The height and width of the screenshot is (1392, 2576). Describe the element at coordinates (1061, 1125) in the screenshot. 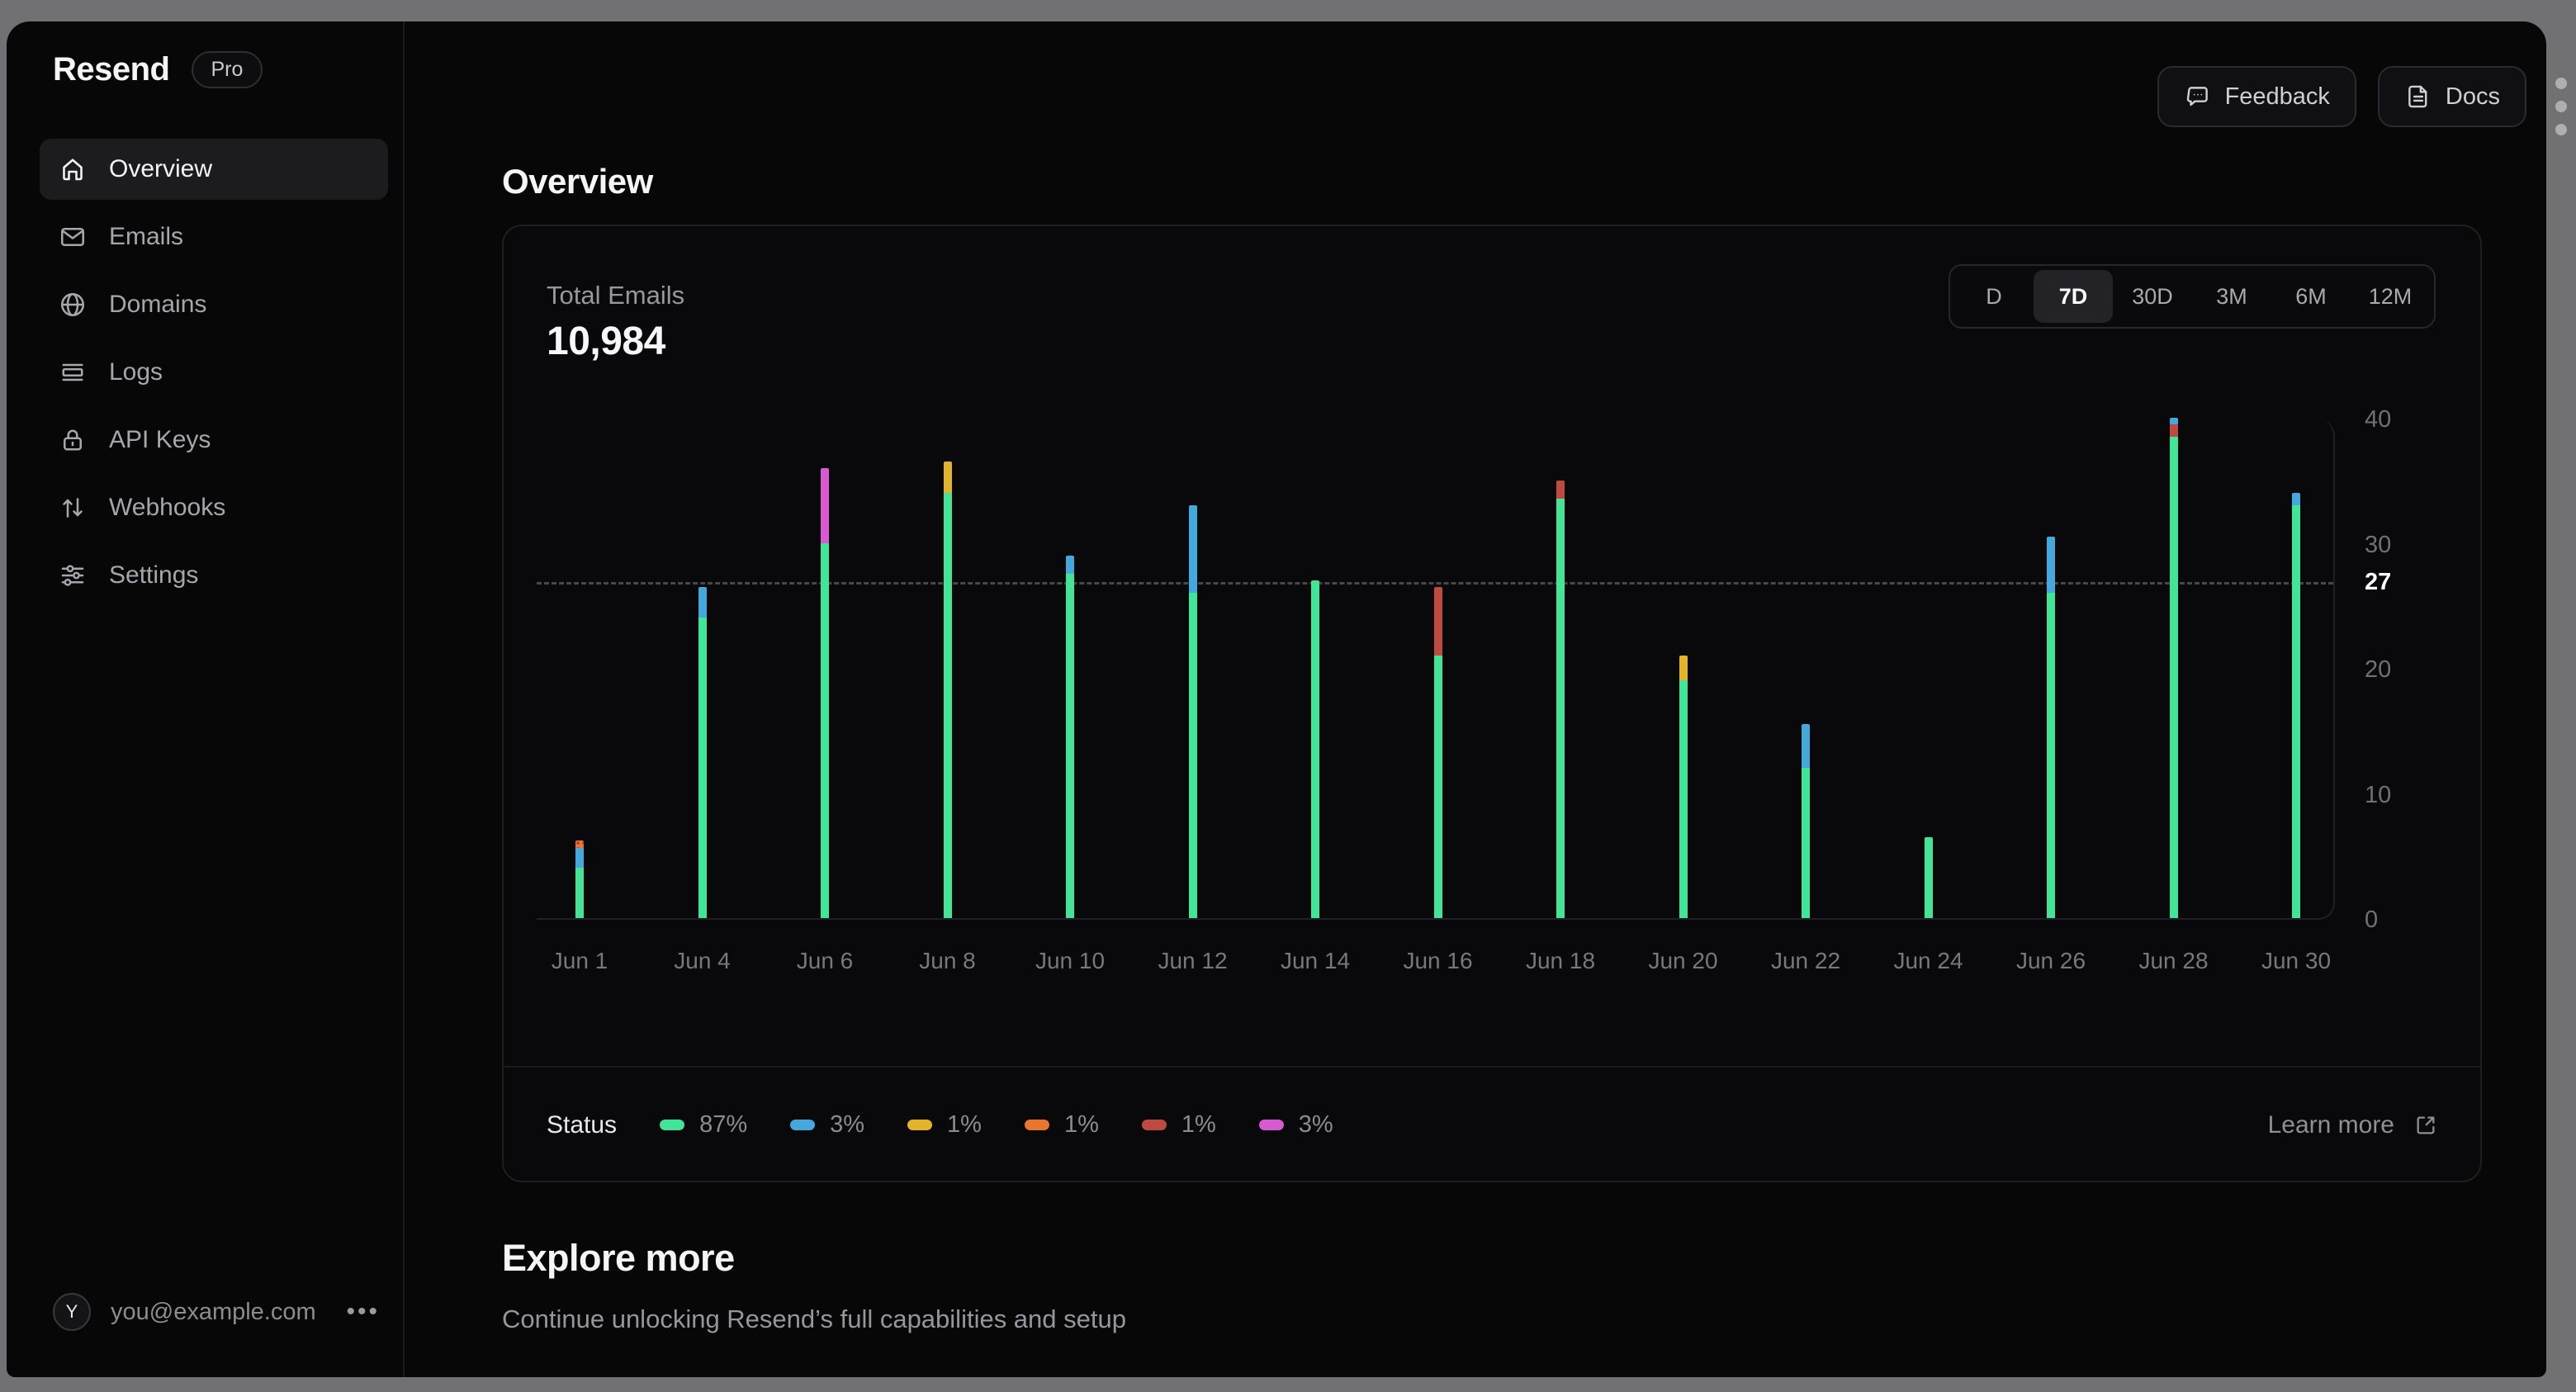

I see `legend-entry-orange: 1%` at that location.